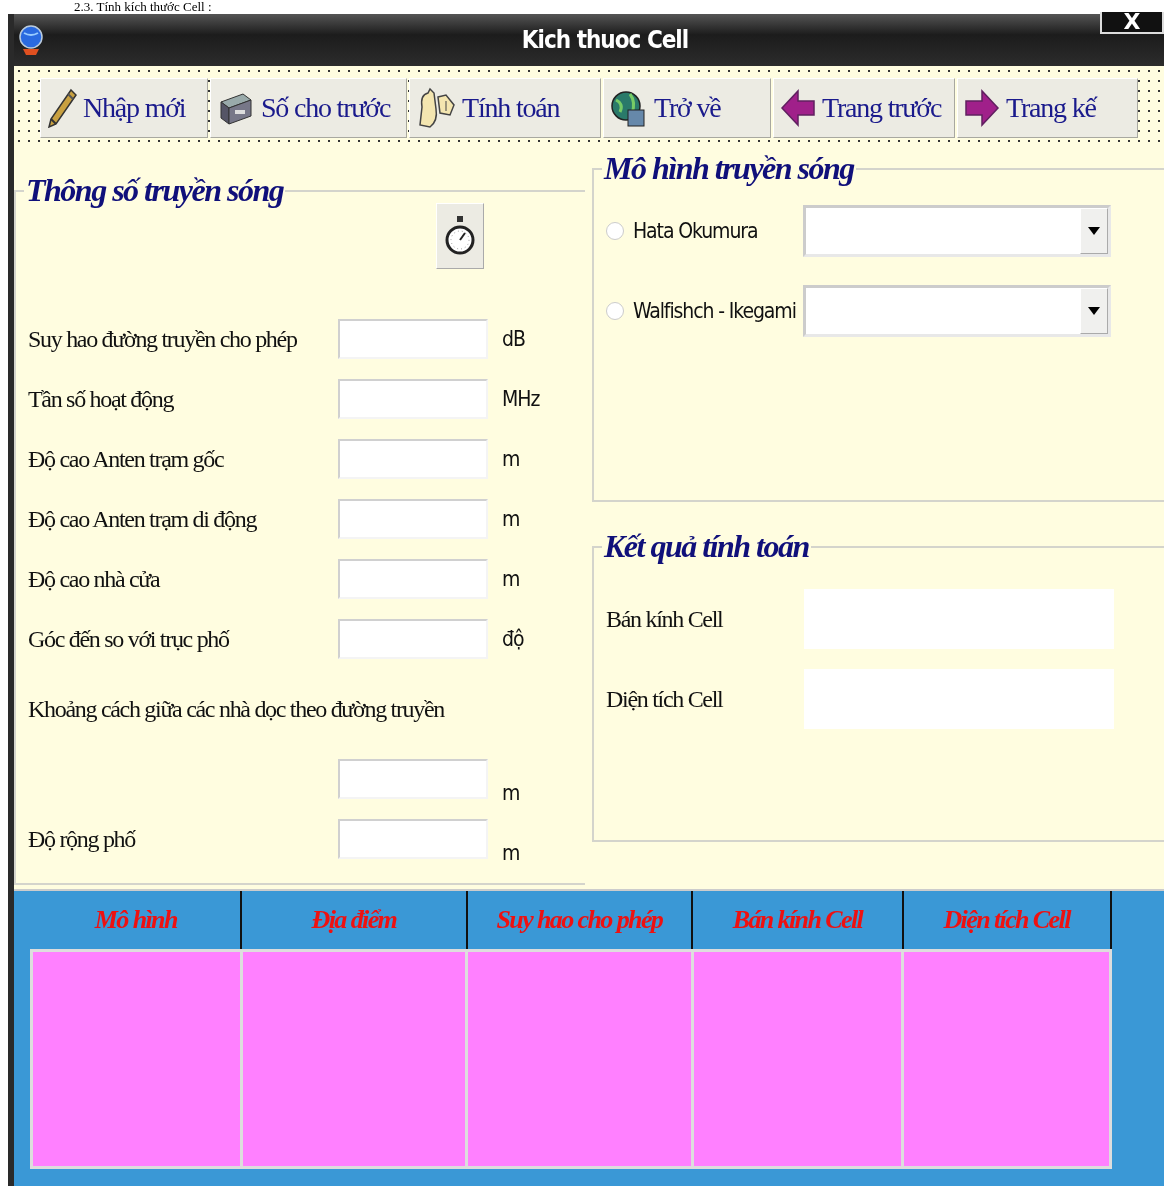  Describe the element at coordinates (513, 339) in the screenshot. I see `unit-label: dB` at that location.